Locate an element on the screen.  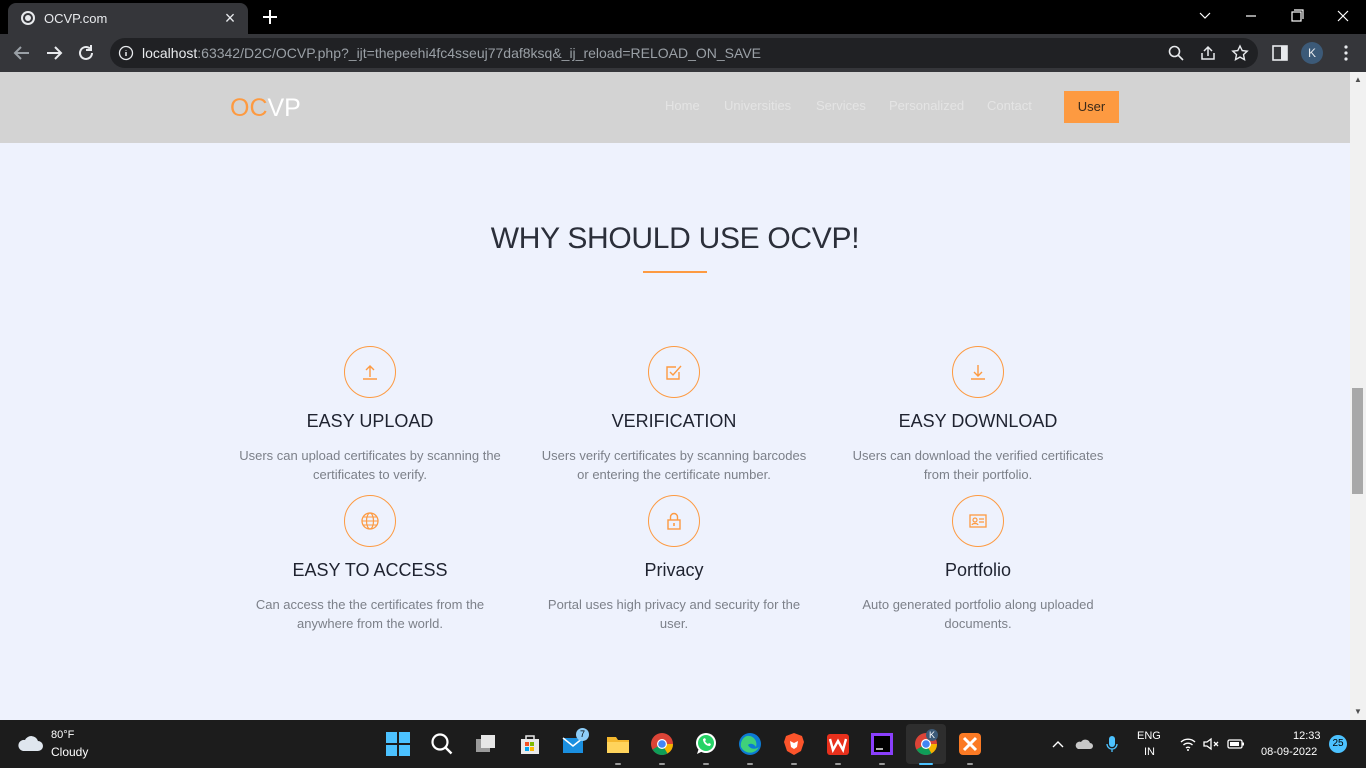
restore-button is located at coordinates (1297, 16).